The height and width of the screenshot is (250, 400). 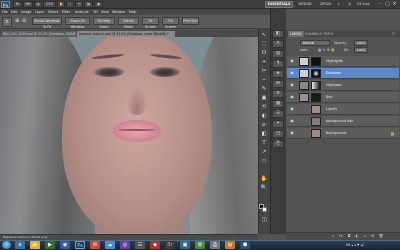 What do you see at coordinates (325, 4) in the screenshot?
I see `workspace-ziplin: ZIPLIN` at bounding box center [325, 4].